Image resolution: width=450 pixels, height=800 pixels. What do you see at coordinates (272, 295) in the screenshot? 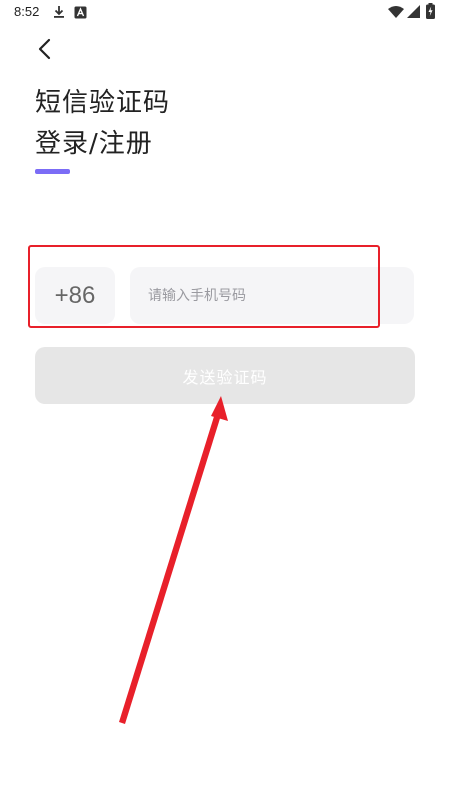
I see `phone-number-input` at bounding box center [272, 295].